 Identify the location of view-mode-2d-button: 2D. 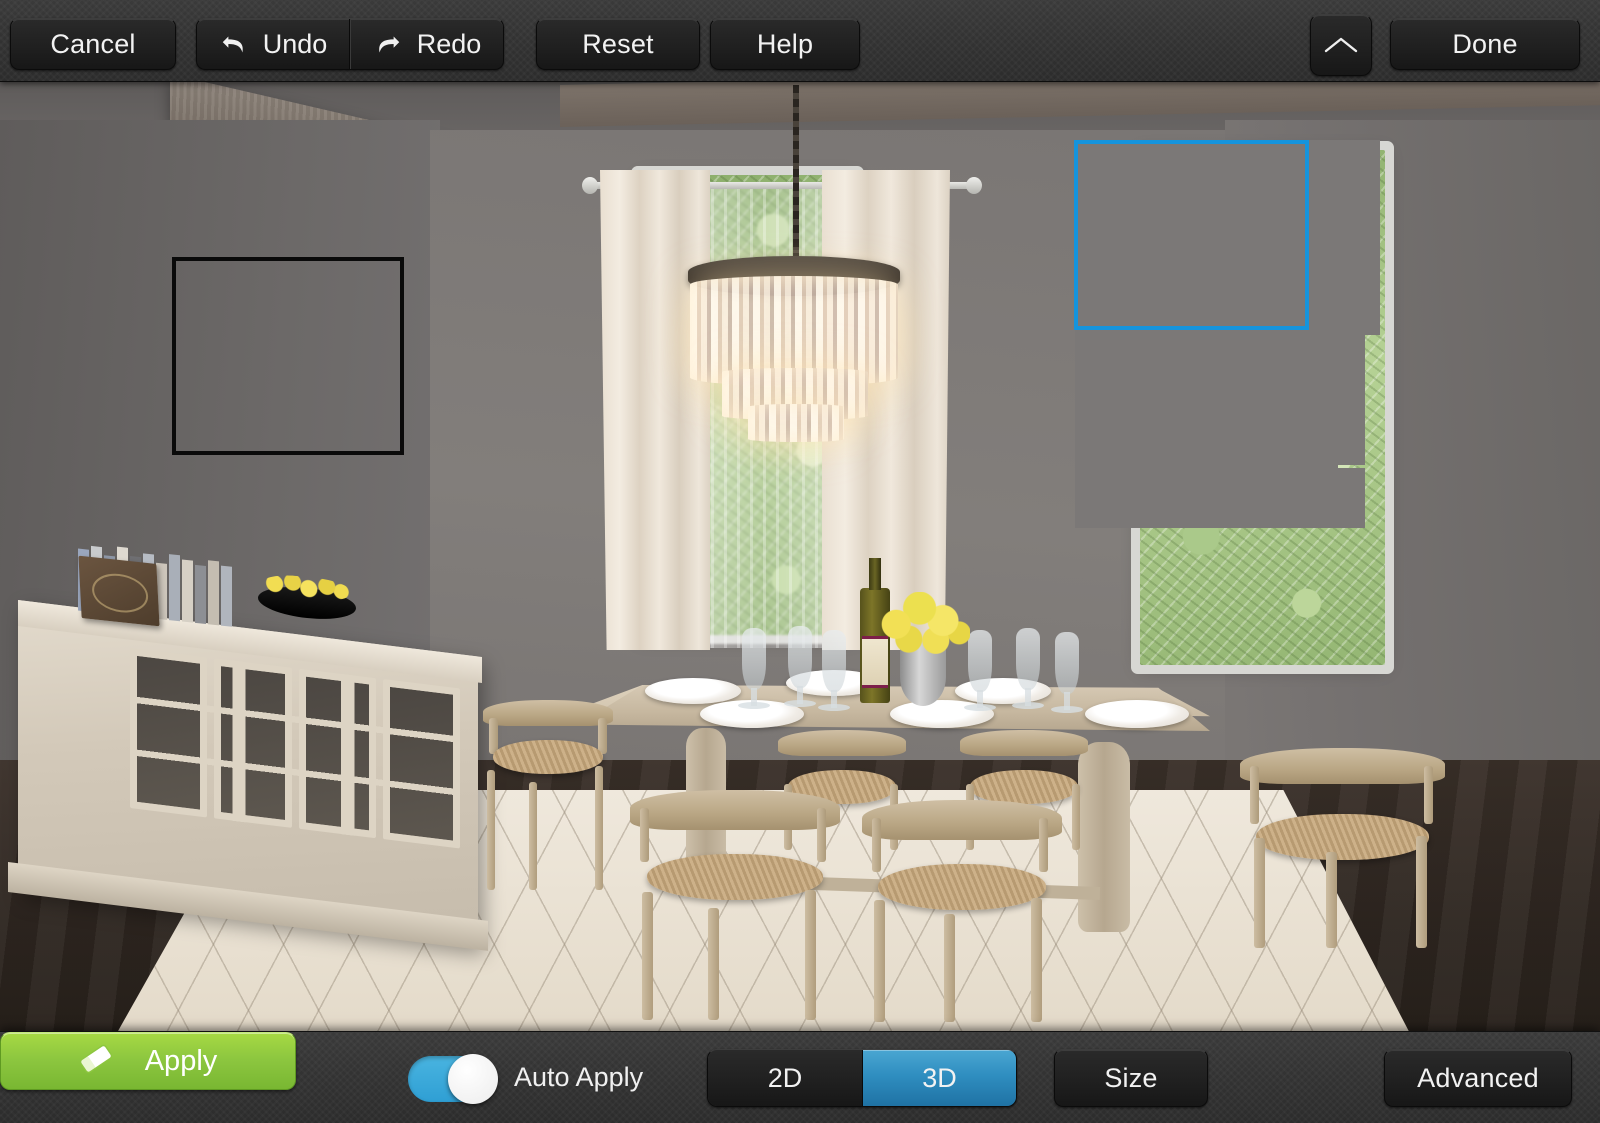
(785, 1078).